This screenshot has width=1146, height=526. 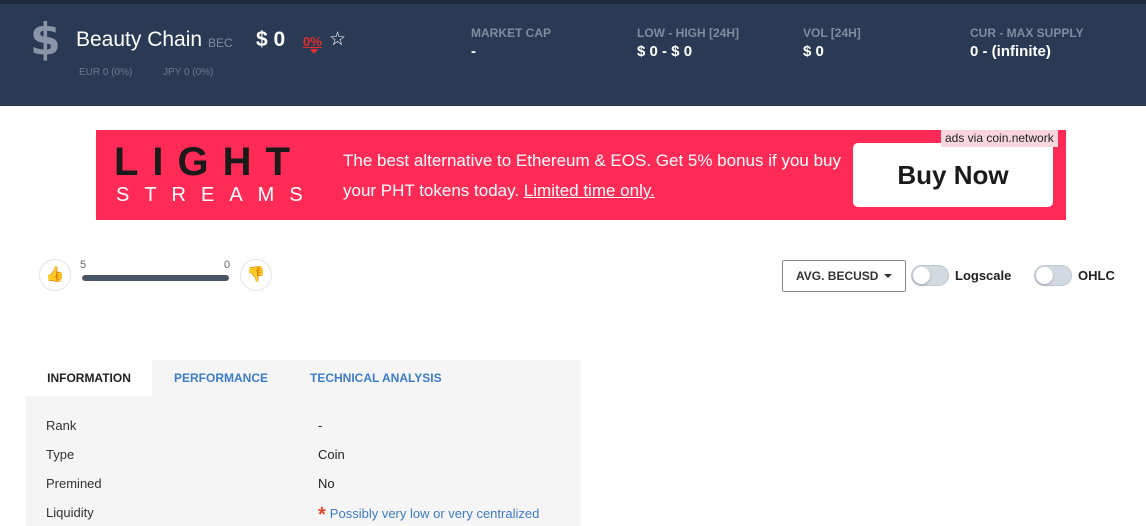 What do you see at coordinates (139, 39) in the screenshot?
I see `coin-name: Beauty Chain` at bounding box center [139, 39].